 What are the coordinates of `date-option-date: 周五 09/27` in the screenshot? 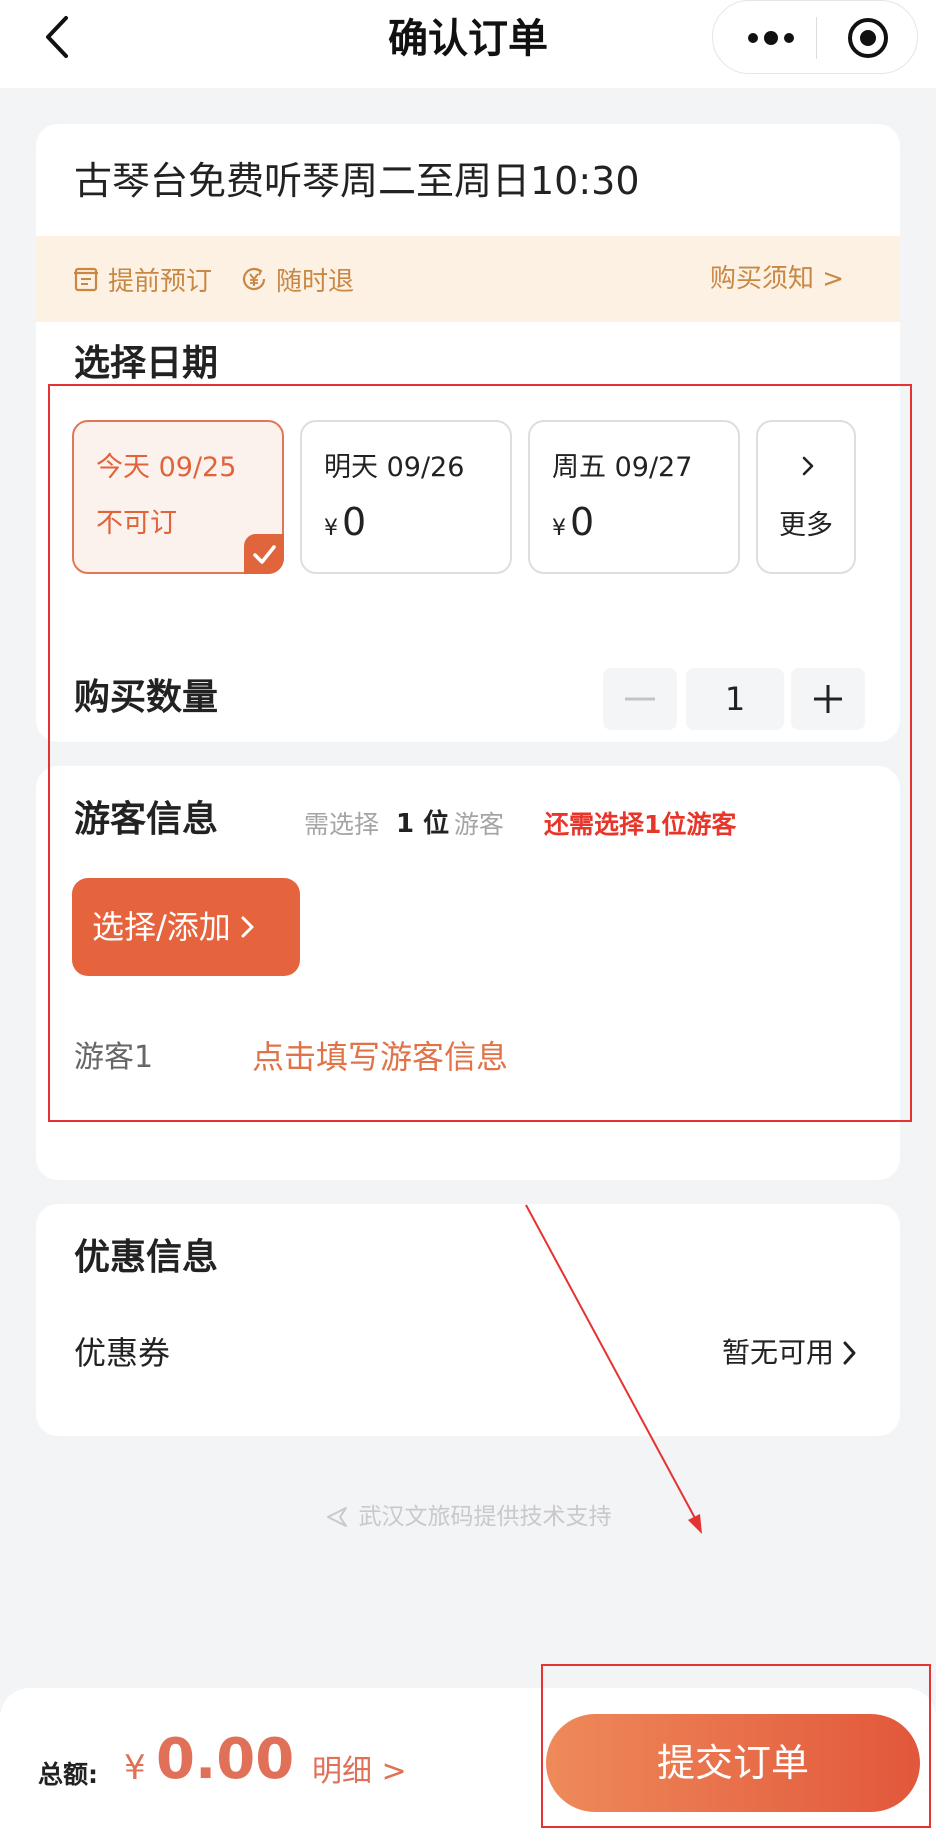 It's located at (622, 467).